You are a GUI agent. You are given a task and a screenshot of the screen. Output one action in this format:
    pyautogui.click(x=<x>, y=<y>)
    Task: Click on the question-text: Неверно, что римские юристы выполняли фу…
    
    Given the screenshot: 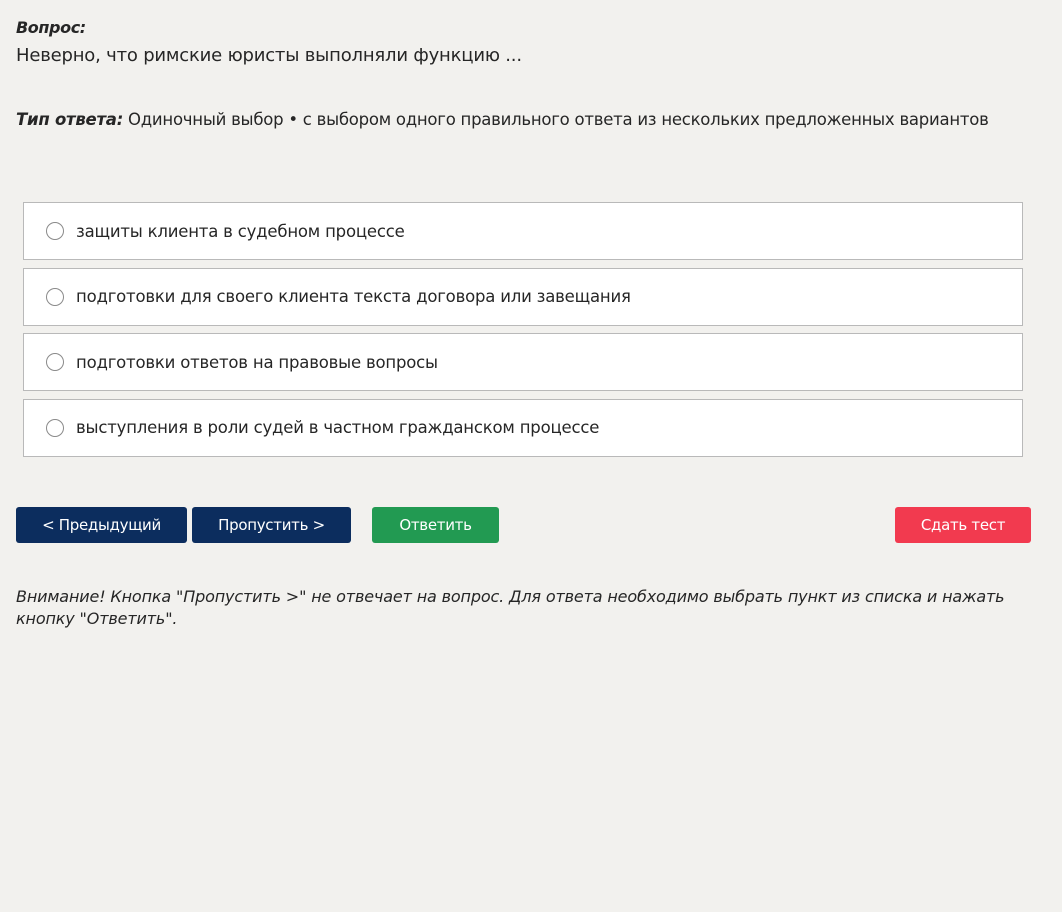 What is the action you would take?
    pyautogui.click(x=269, y=55)
    